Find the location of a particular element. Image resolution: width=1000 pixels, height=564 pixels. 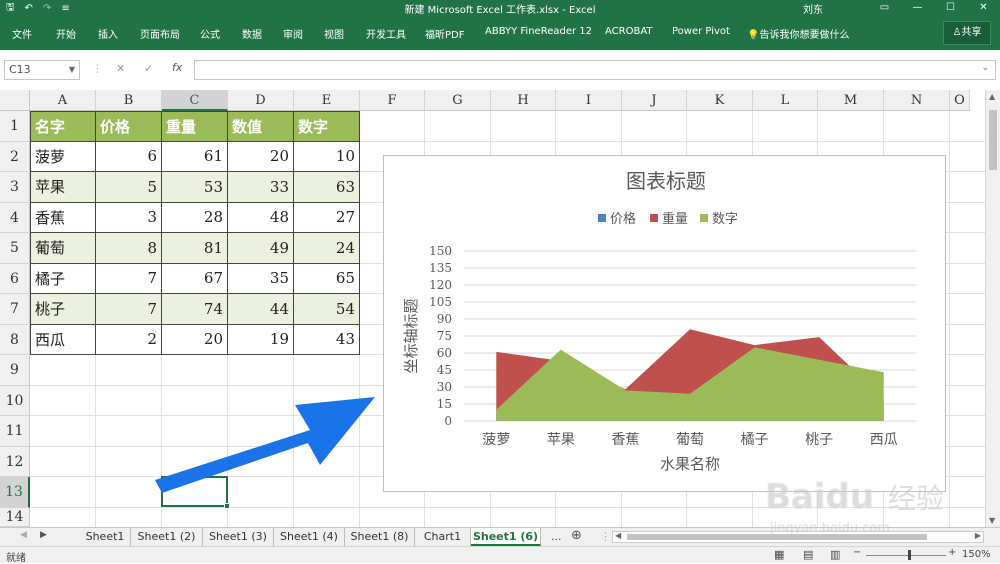

sheet-tab-sheet1-4: Sheet1 (4) is located at coordinates (309, 537).